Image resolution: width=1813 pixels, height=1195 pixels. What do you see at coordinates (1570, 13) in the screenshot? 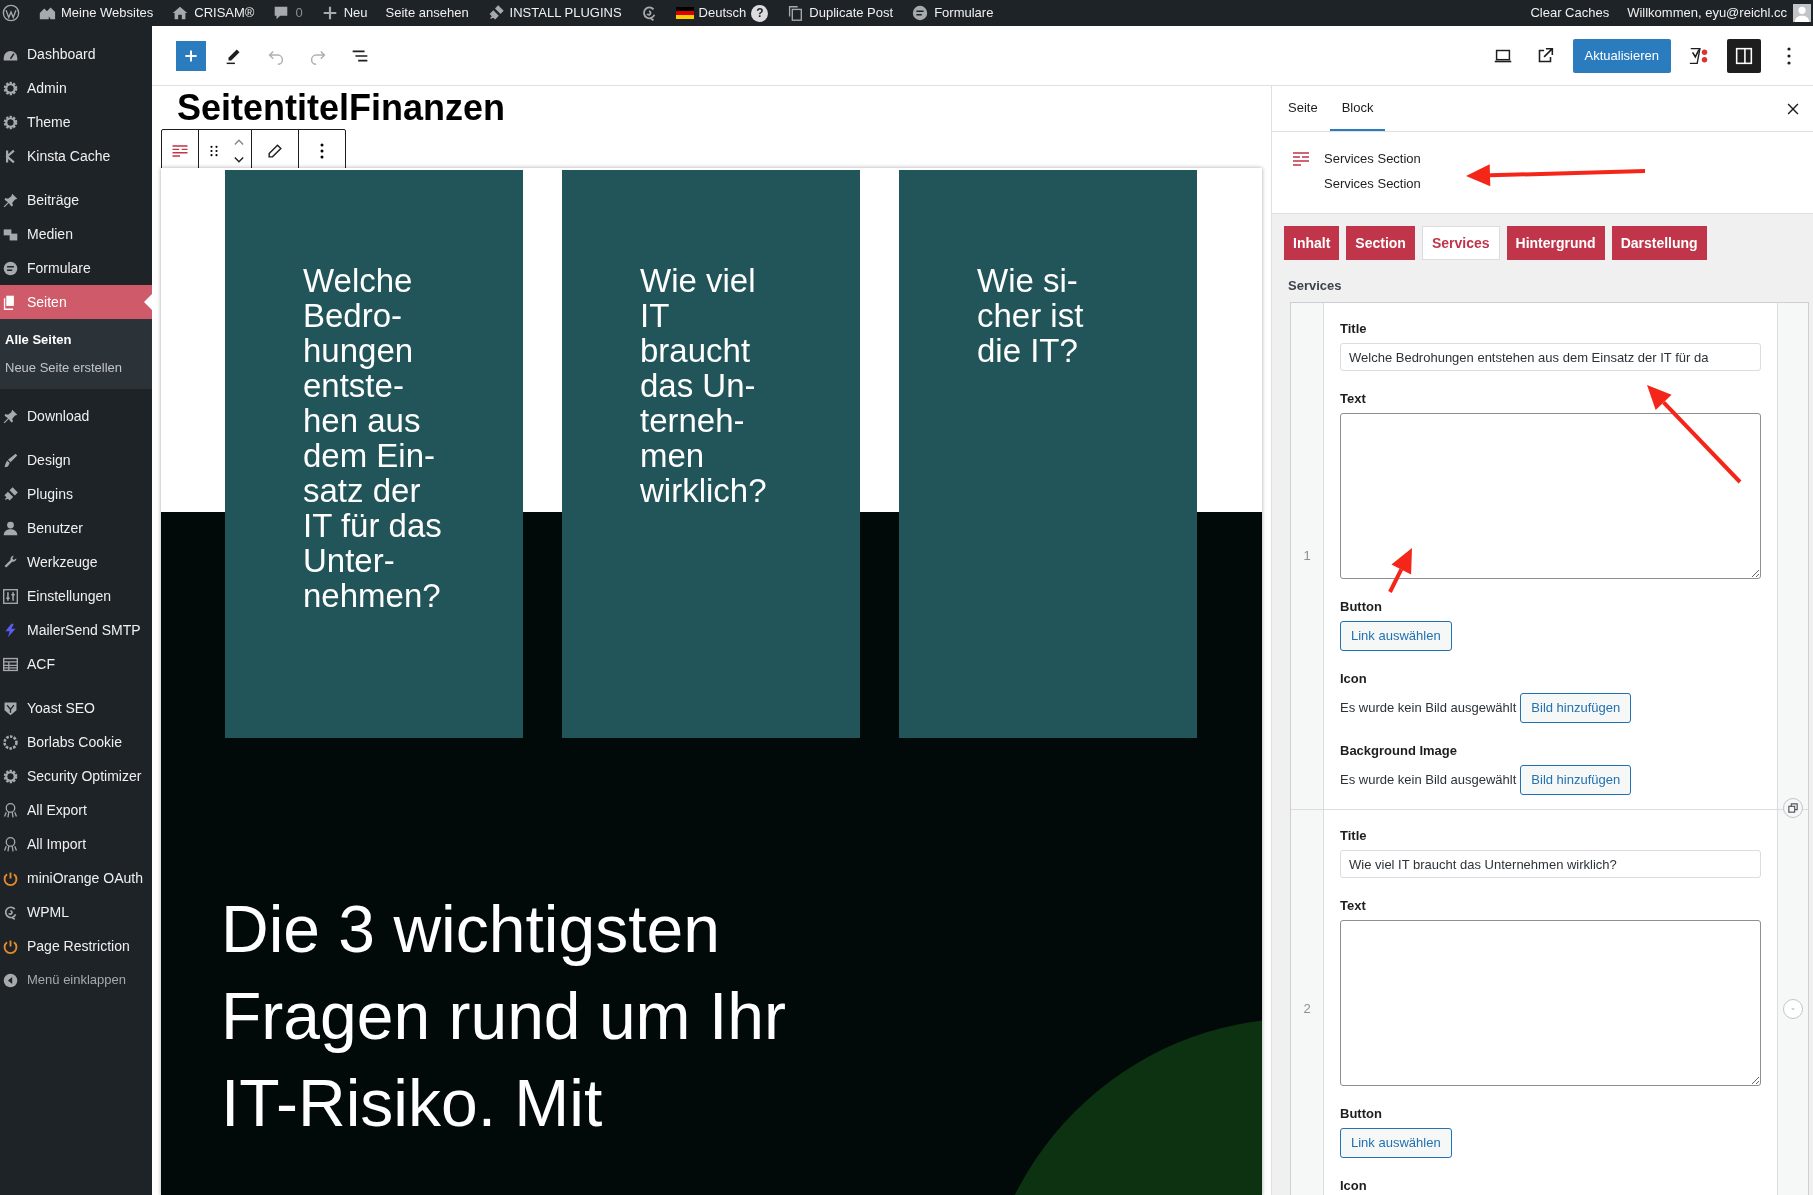
I see `admin-bar-link: Clear Caches` at bounding box center [1570, 13].